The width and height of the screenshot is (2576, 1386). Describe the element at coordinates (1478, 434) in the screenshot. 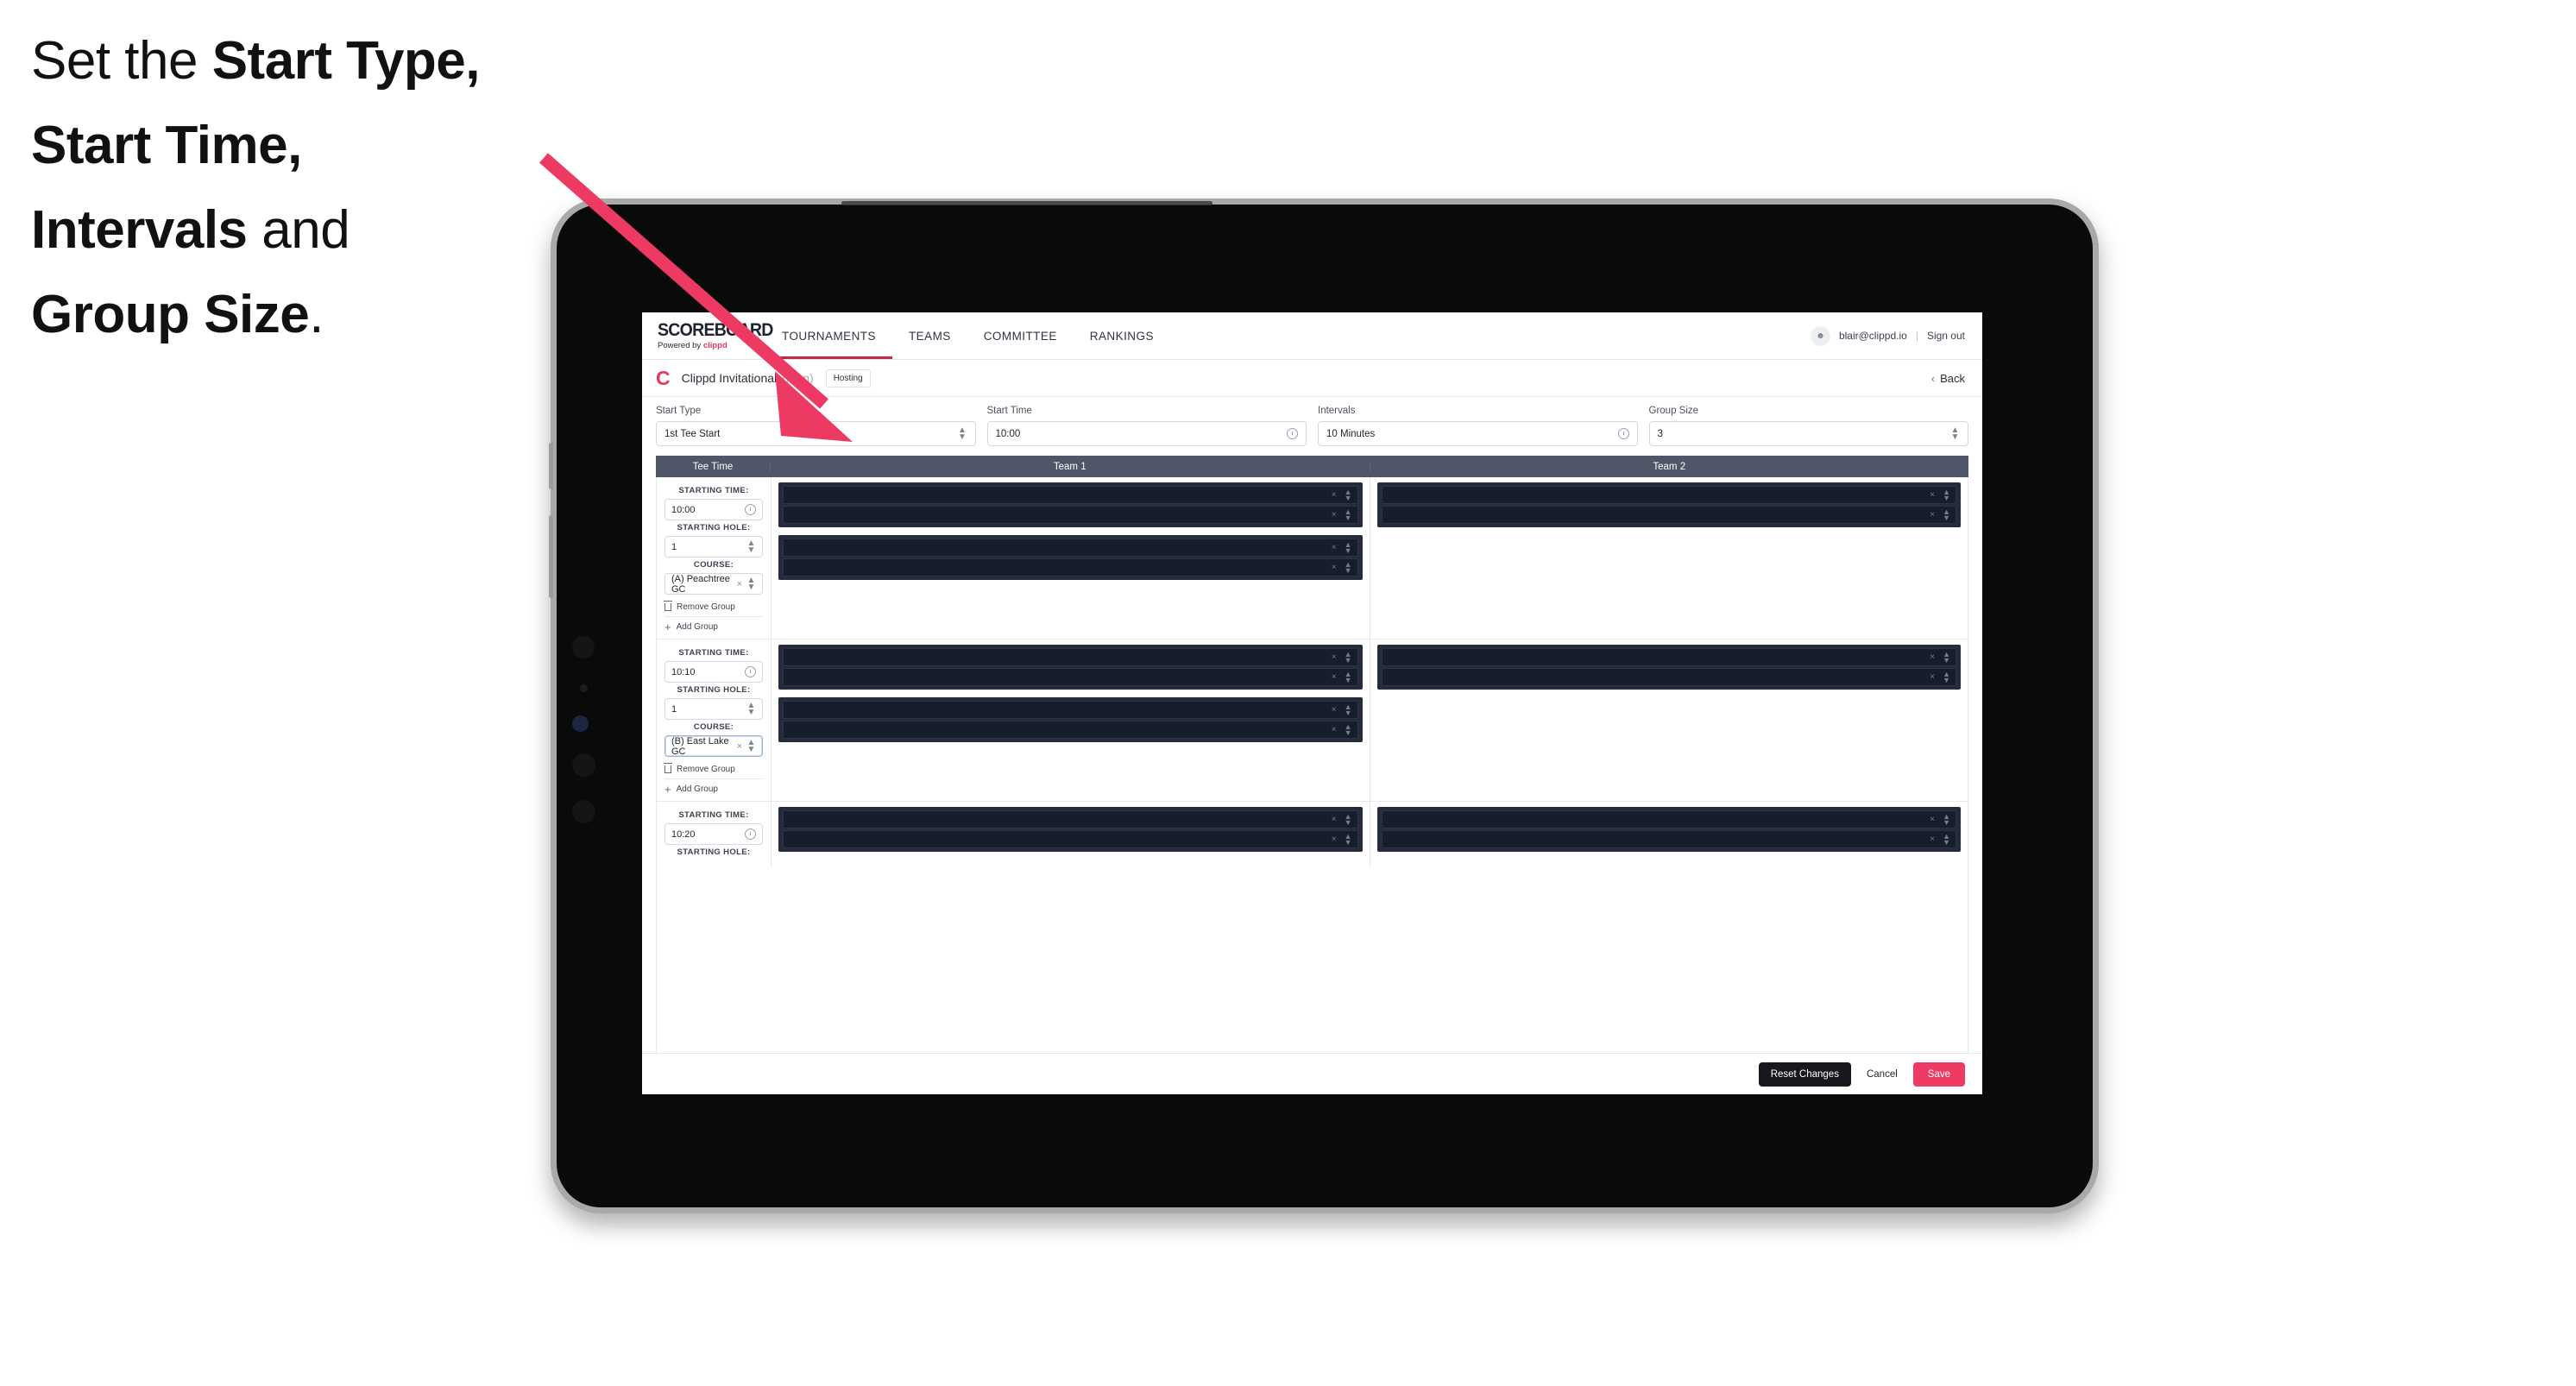

I see `intervals-input: 10 Minutes` at that location.